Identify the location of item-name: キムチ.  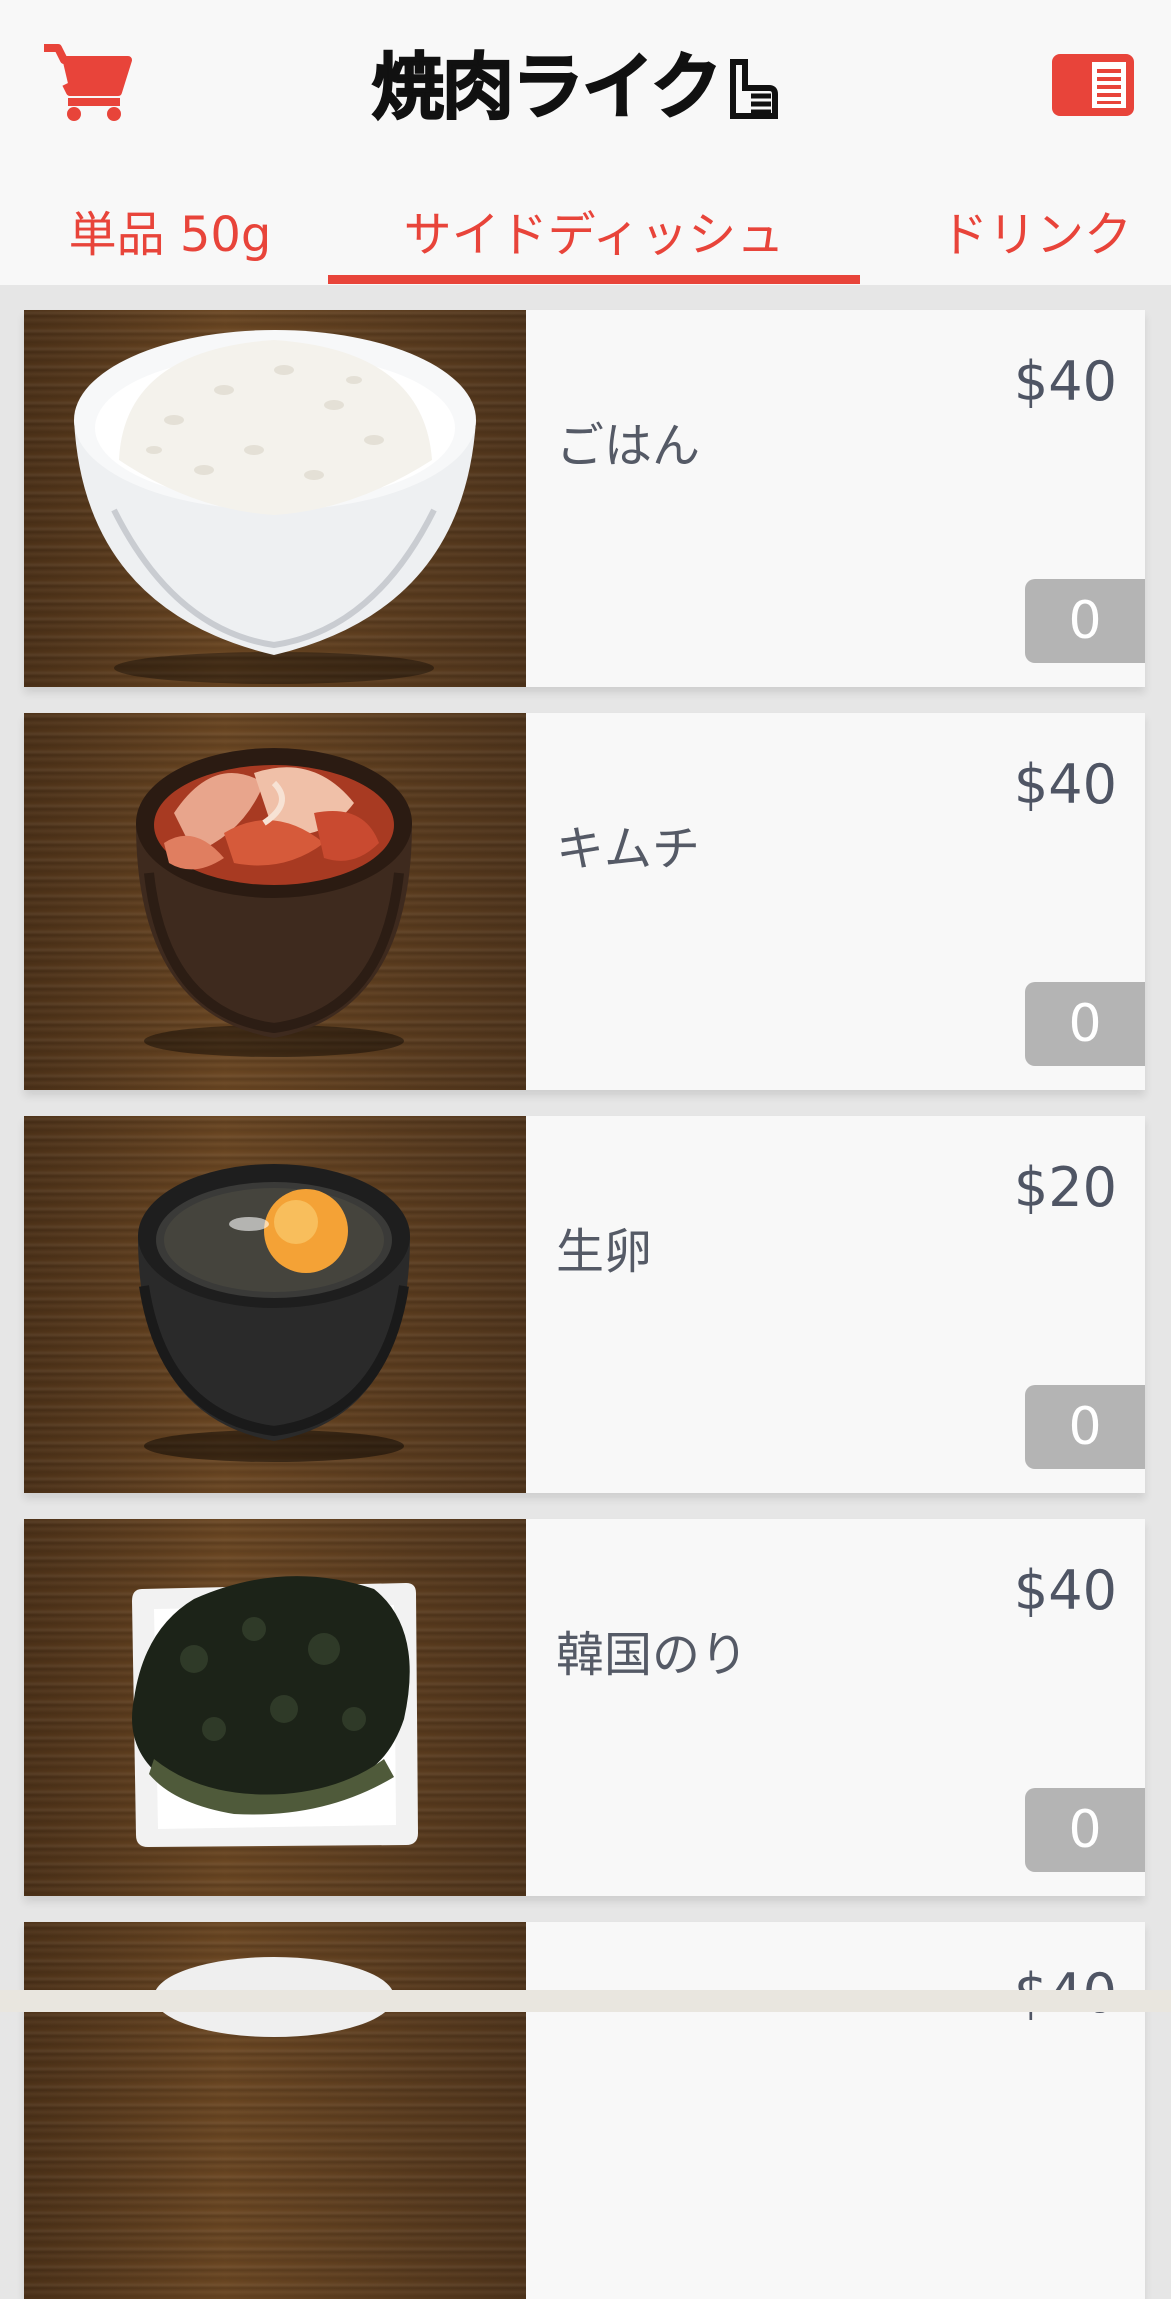
(628, 849).